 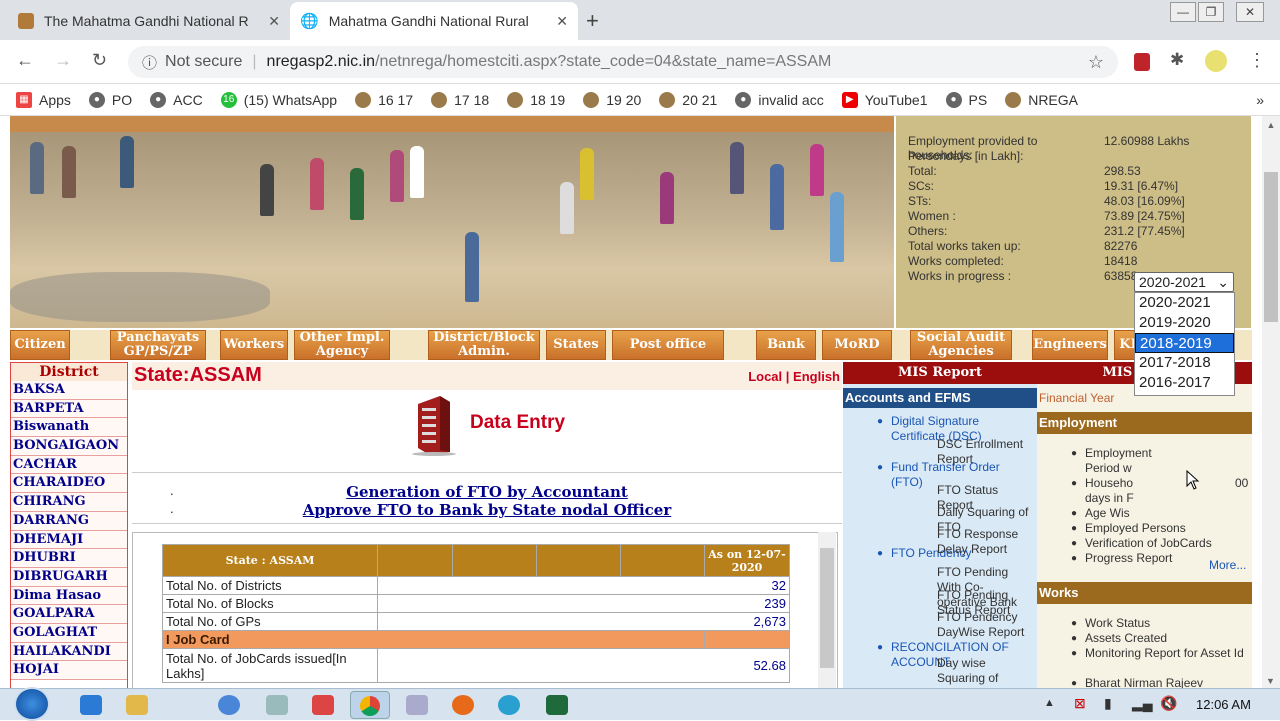 I want to click on page-scrollbar: ▲ ▼, so click(x=1271, y=402).